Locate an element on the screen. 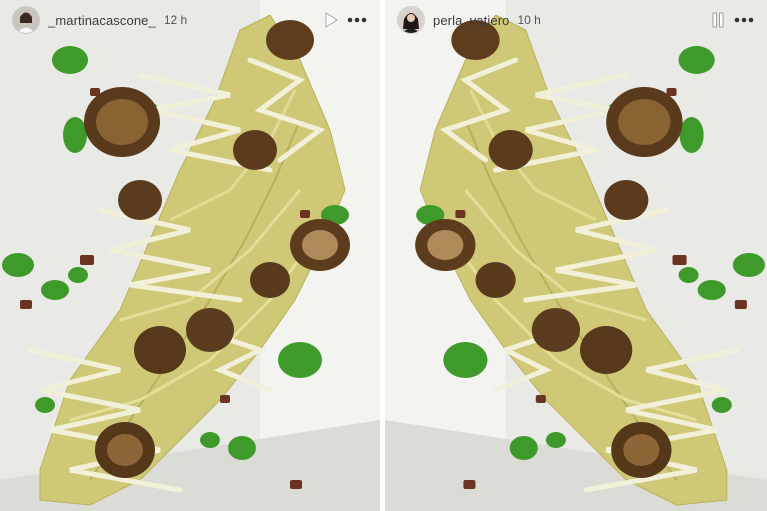  story-username: _martinacascone_ is located at coordinates (102, 20).